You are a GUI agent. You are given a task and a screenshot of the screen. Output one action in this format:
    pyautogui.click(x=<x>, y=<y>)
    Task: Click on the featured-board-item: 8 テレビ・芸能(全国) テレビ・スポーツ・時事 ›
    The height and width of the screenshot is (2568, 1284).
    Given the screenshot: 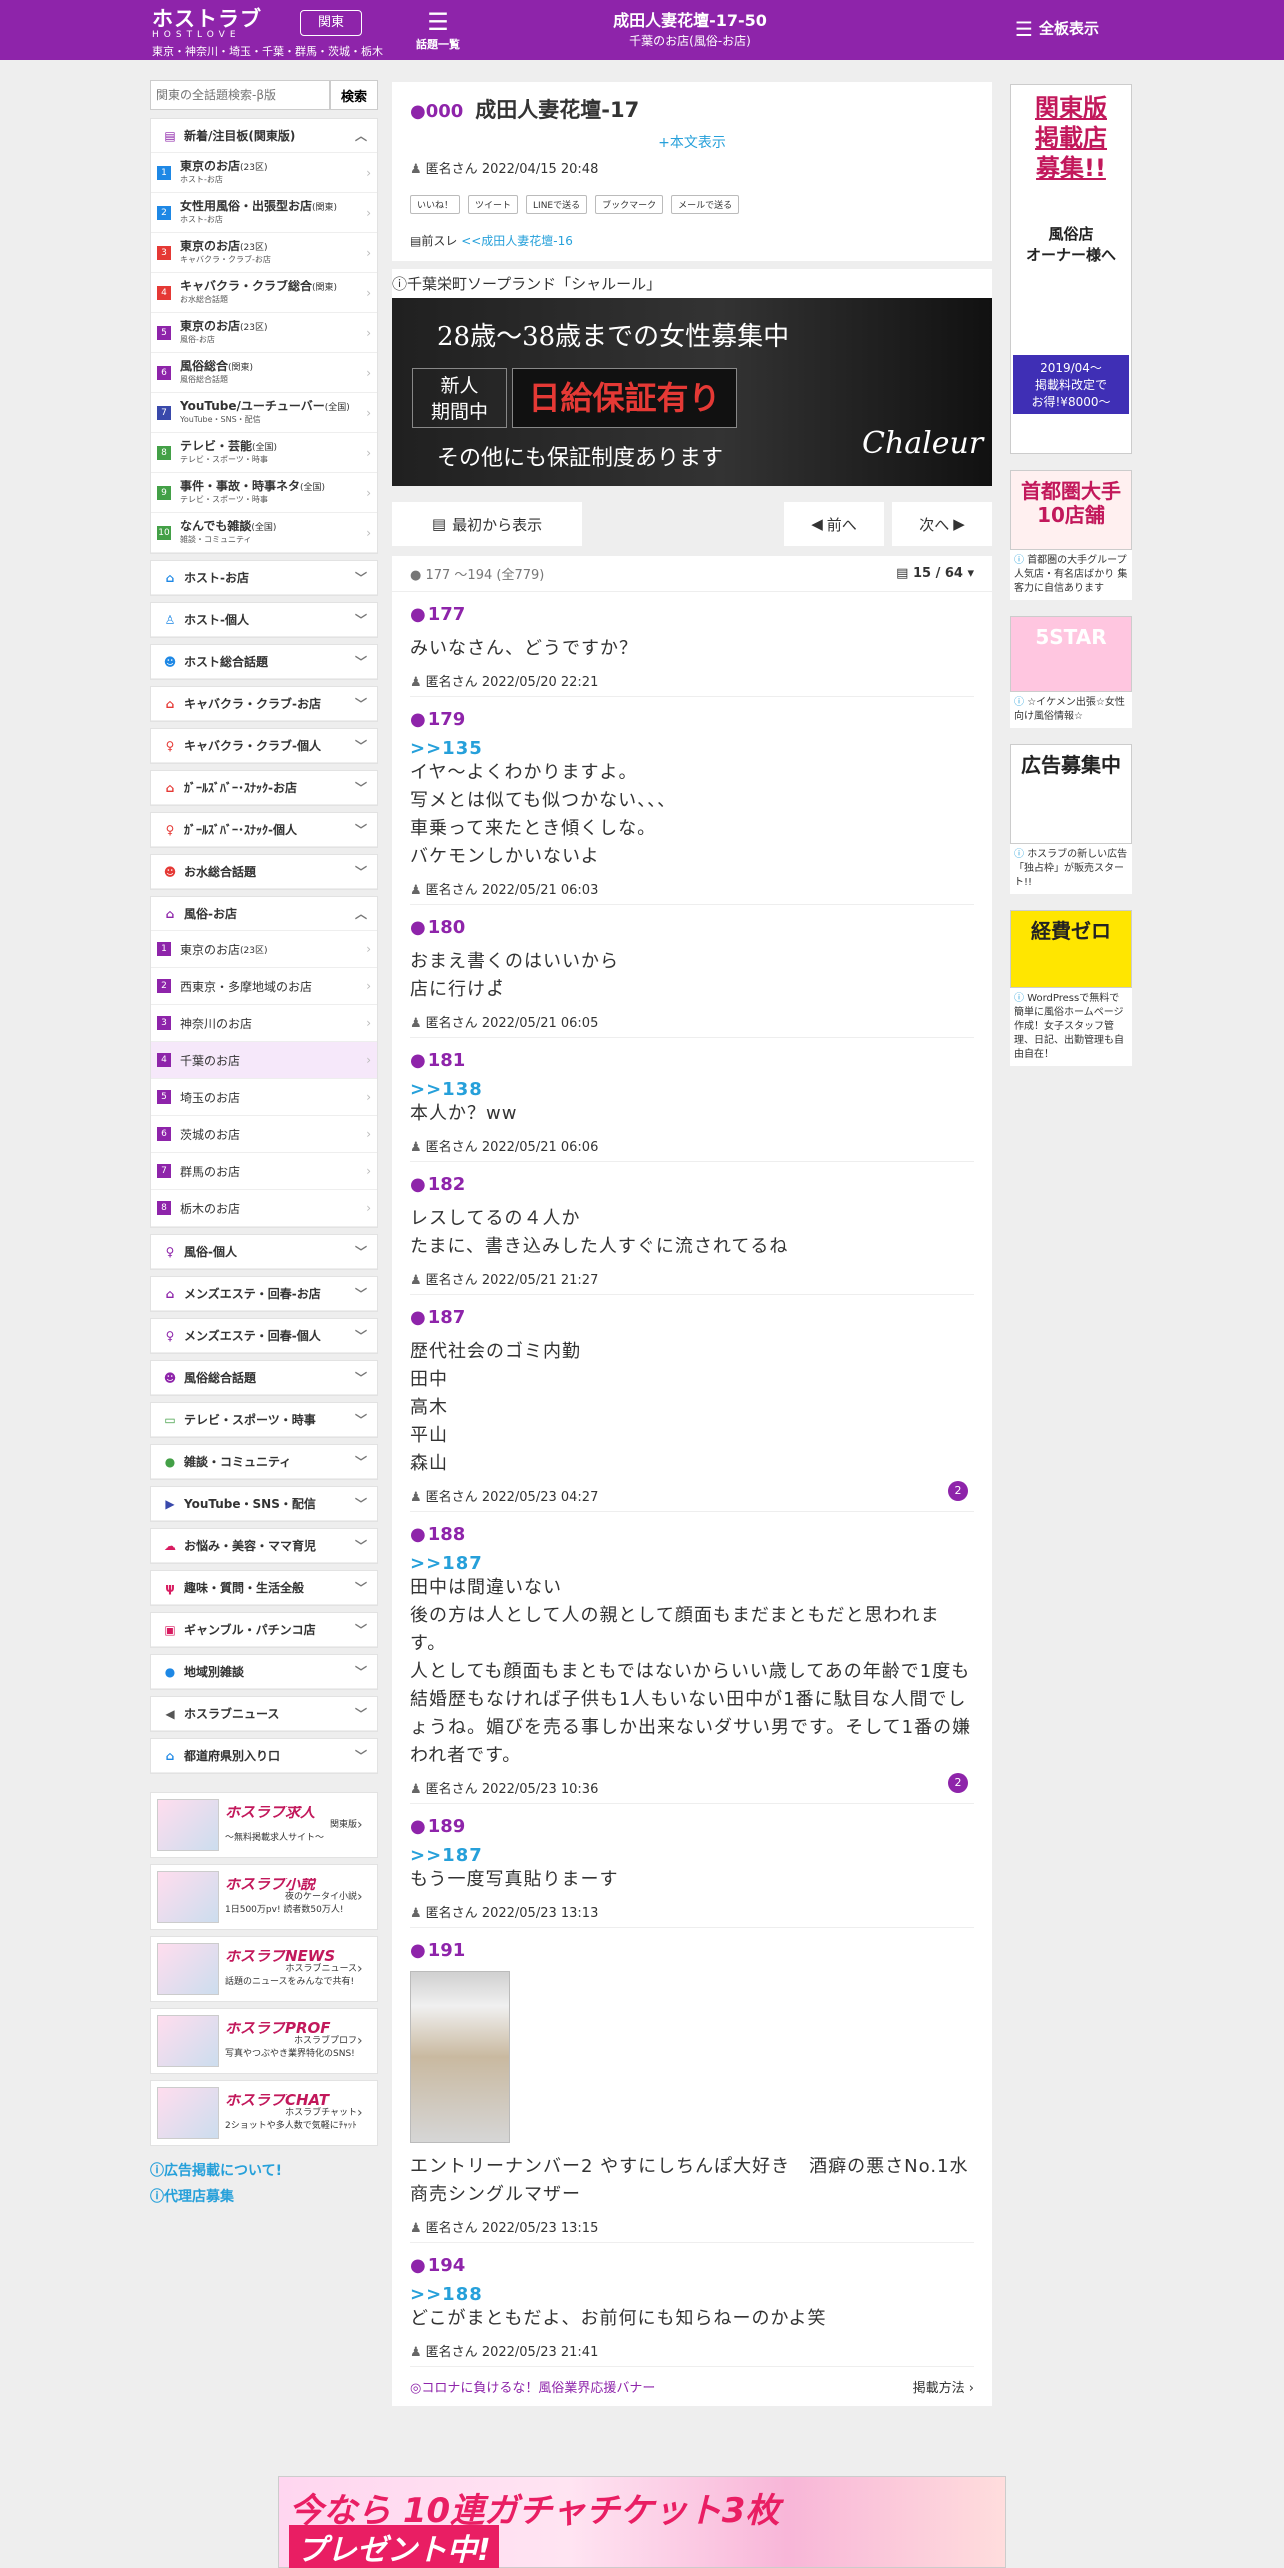 What is the action you would take?
    pyautogui.click(x=264, y=453)
    